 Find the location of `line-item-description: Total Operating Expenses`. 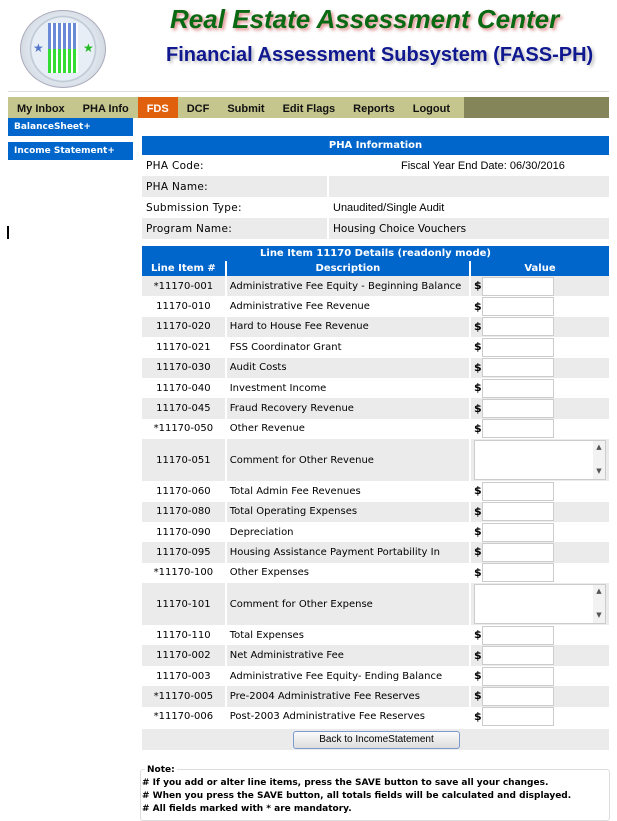

line-item-description: Total Operating Expenses is located at coordinates (347, 511).